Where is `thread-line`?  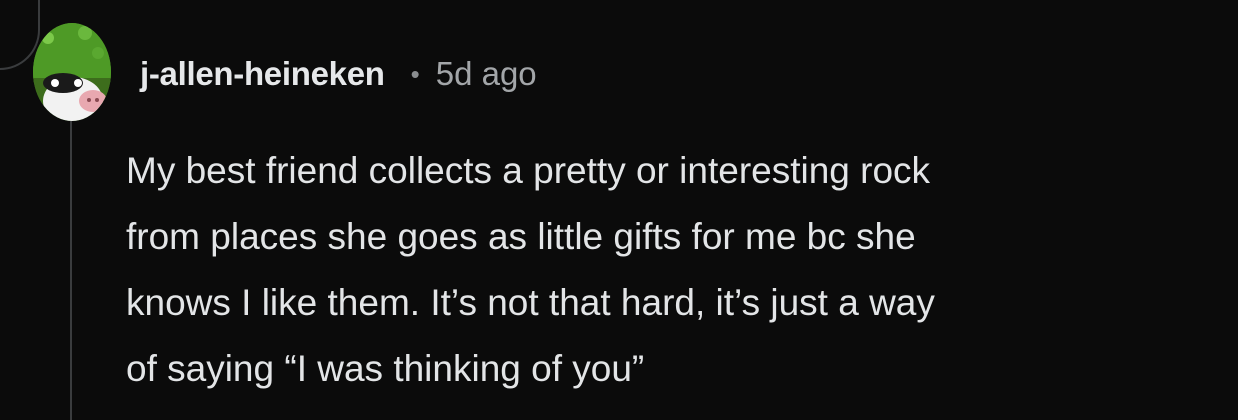
thread-line is located at coordinates (71, 270).